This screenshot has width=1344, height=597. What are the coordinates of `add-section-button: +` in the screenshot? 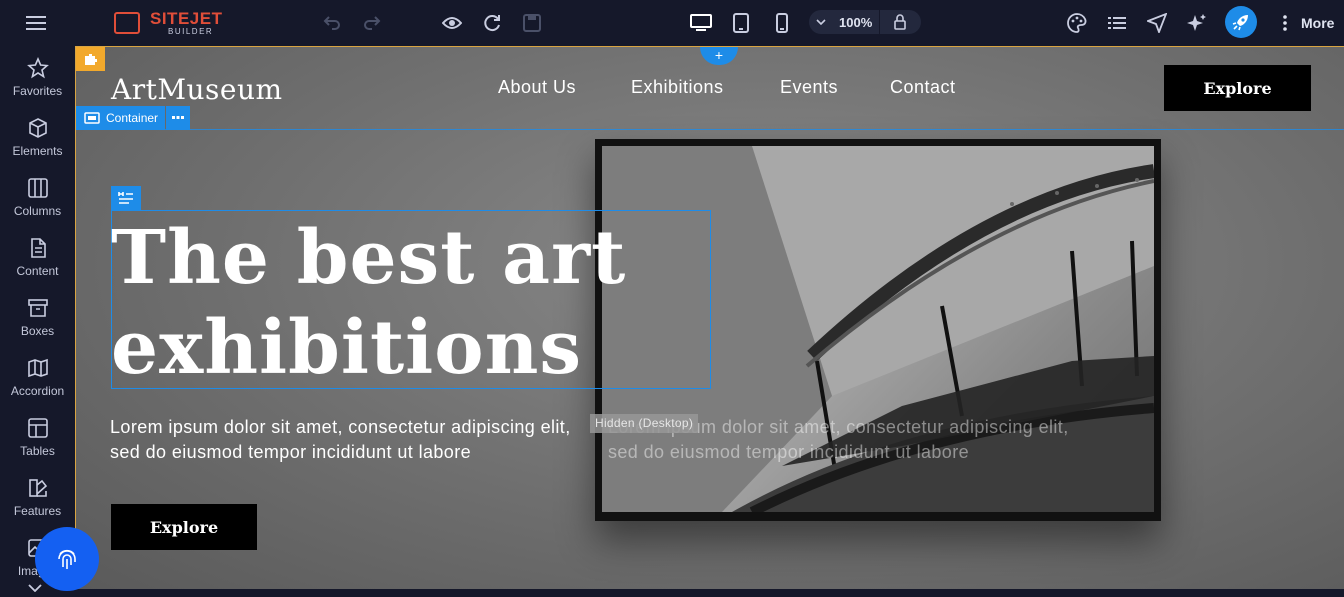 It's located at (719, 56).